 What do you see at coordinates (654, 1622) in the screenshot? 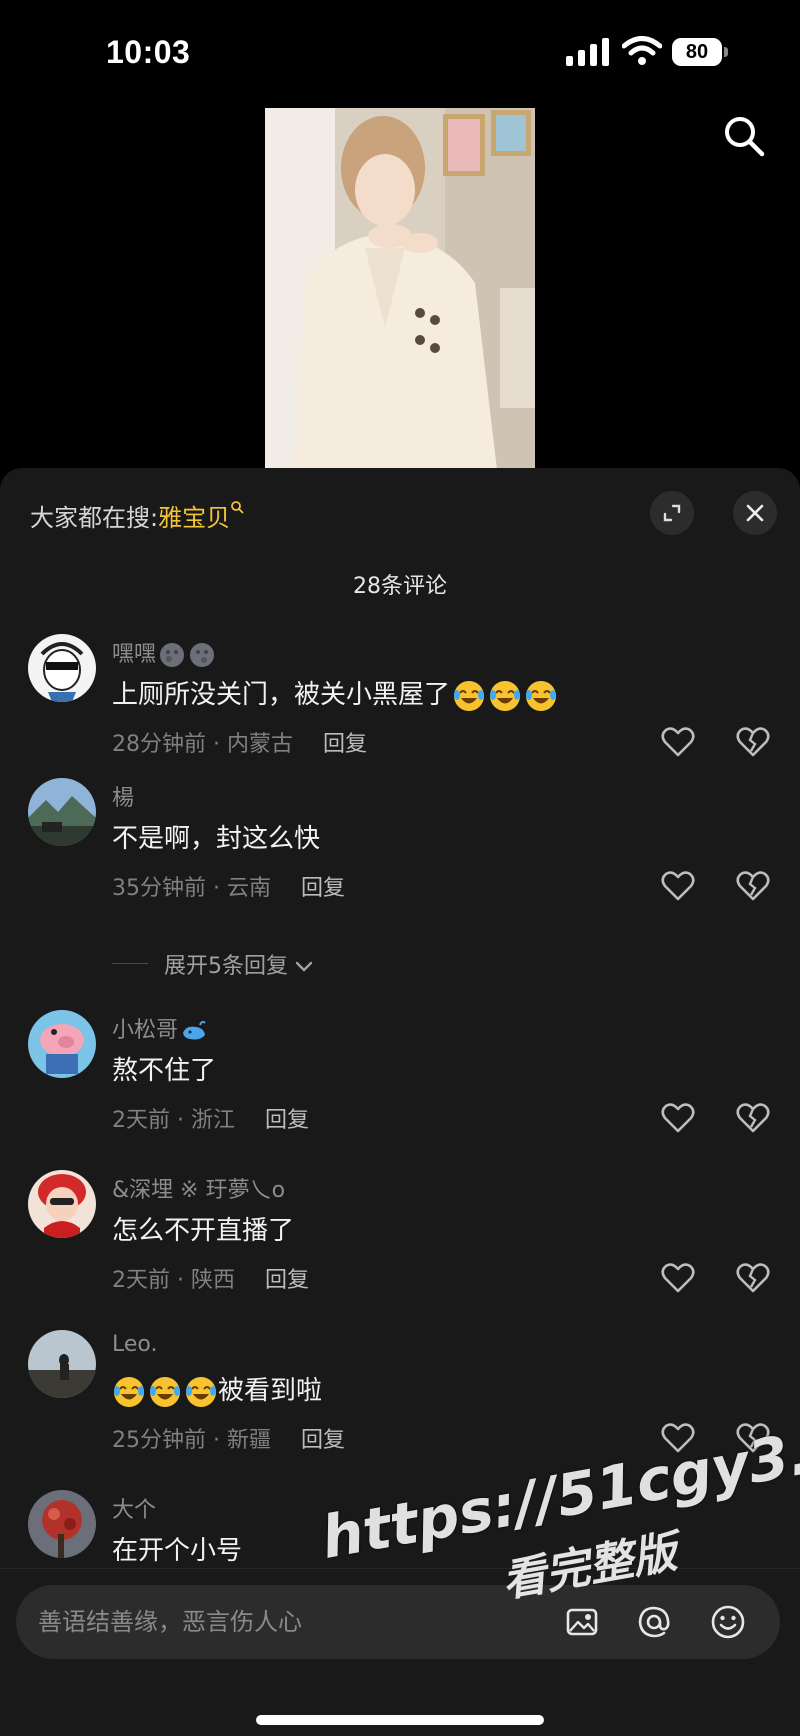
I see `at-icon` at bounding box center [654, 1622].